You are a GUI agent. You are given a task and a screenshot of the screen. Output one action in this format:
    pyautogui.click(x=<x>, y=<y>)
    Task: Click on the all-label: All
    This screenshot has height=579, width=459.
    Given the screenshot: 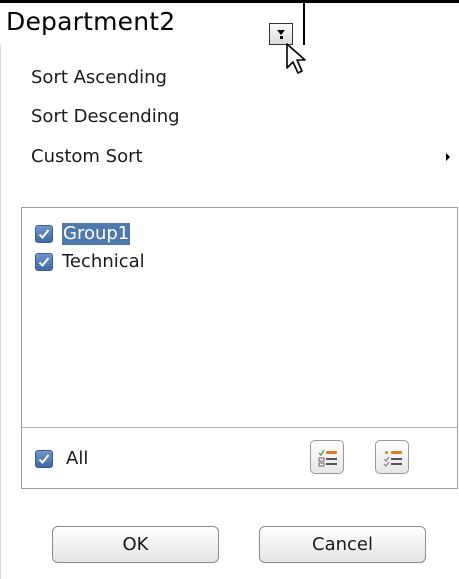 What is the action you would take?
    pyautogui.click(x=77, y=458)
    